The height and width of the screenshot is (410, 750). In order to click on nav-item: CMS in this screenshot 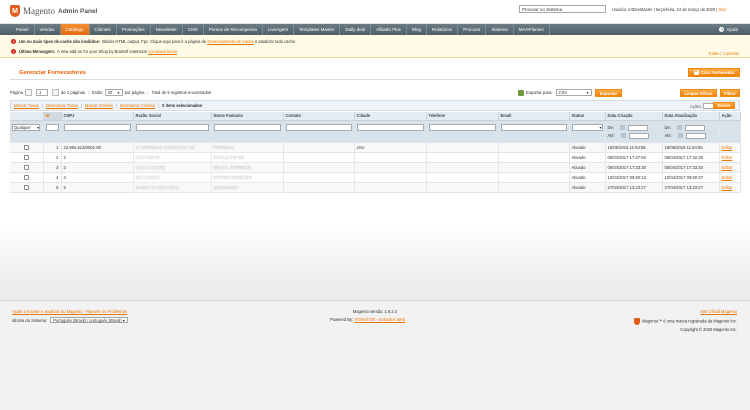, I will do `click(193, 29)`.